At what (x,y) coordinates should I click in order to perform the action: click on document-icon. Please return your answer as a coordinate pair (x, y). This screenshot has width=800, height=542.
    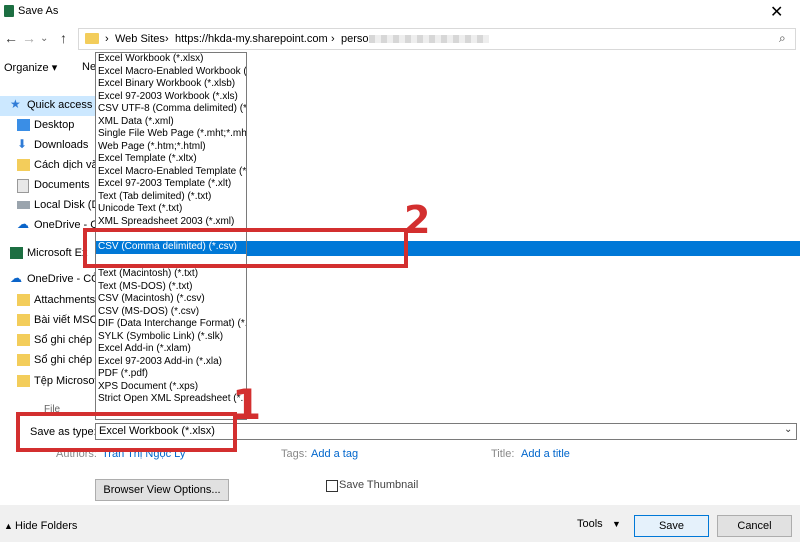
    Looking at the image, I should click on (23, 186).